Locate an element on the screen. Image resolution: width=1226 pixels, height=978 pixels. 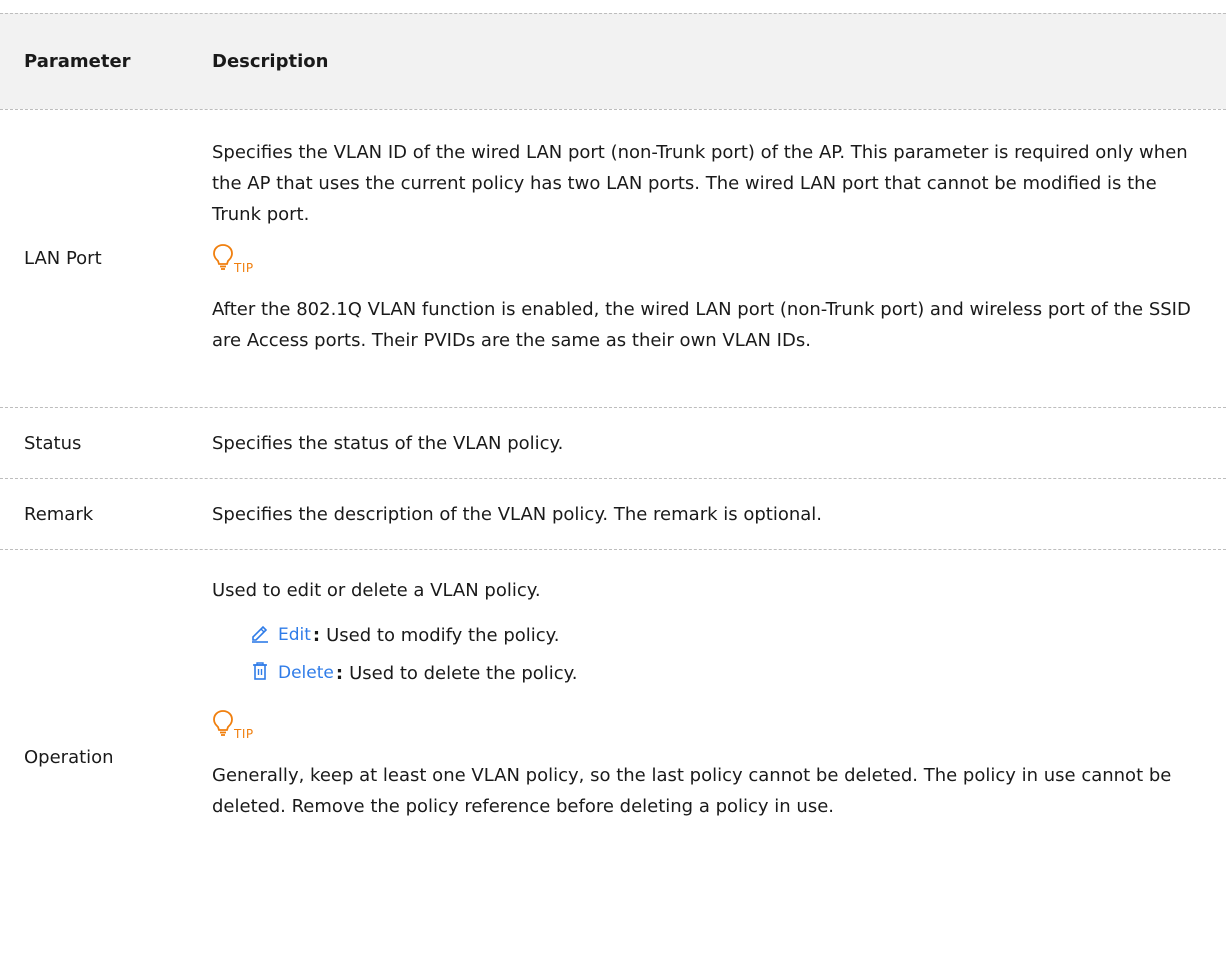
edit-link: Edit is located at coordinates (294, 635).